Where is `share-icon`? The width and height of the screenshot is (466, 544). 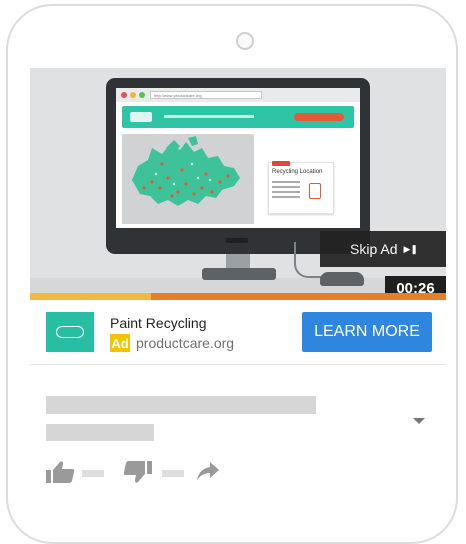 share-icon is located at coordinates (208, 471).